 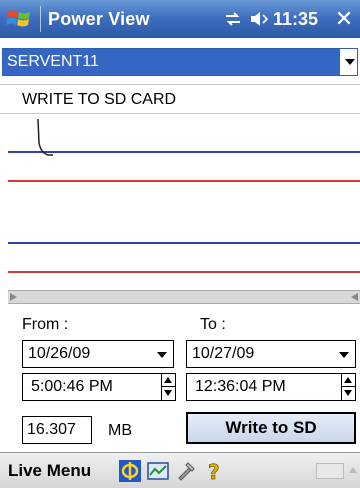 I want to click on scroll-left-icon, so click(x=13, y=297).